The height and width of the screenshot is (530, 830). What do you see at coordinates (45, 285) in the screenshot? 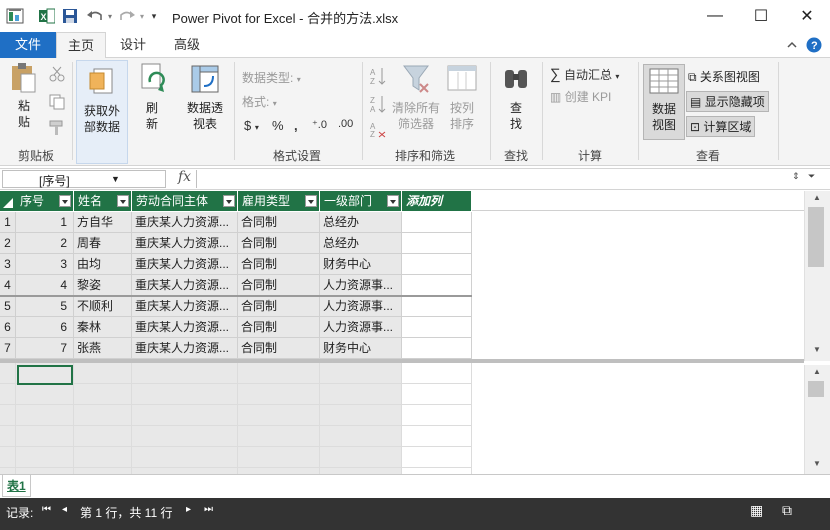
I see `cell-seq: 4` at bounding box center [45, 285].